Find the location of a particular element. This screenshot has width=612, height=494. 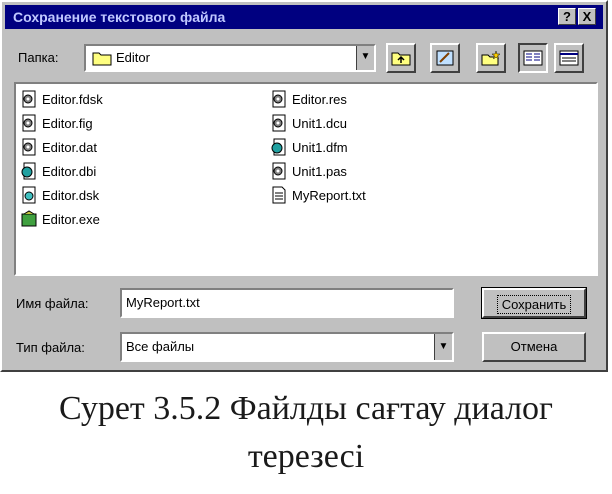

disk-file-icon is located at coordinates (29, 195).